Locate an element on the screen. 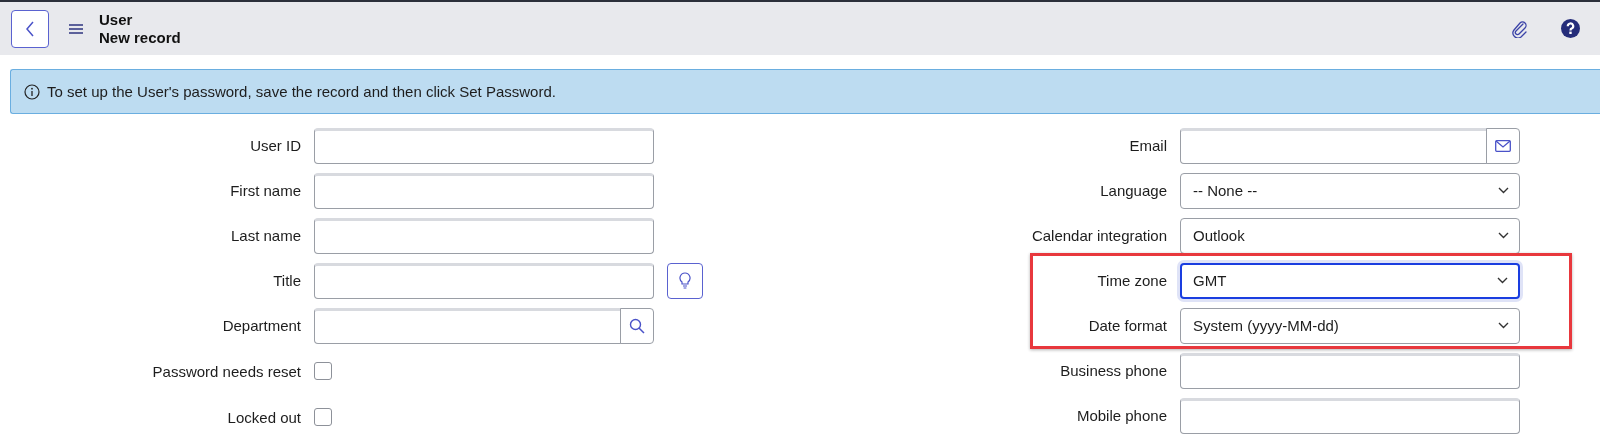  lookup-field is located at coordinates (467, 325).